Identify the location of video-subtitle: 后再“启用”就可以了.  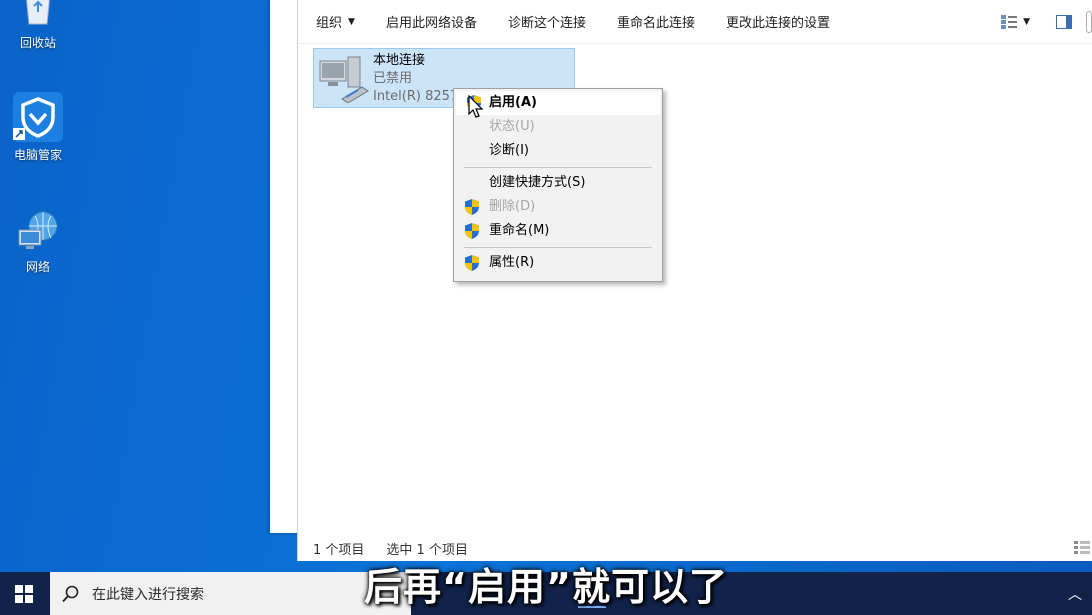
(546, 587).